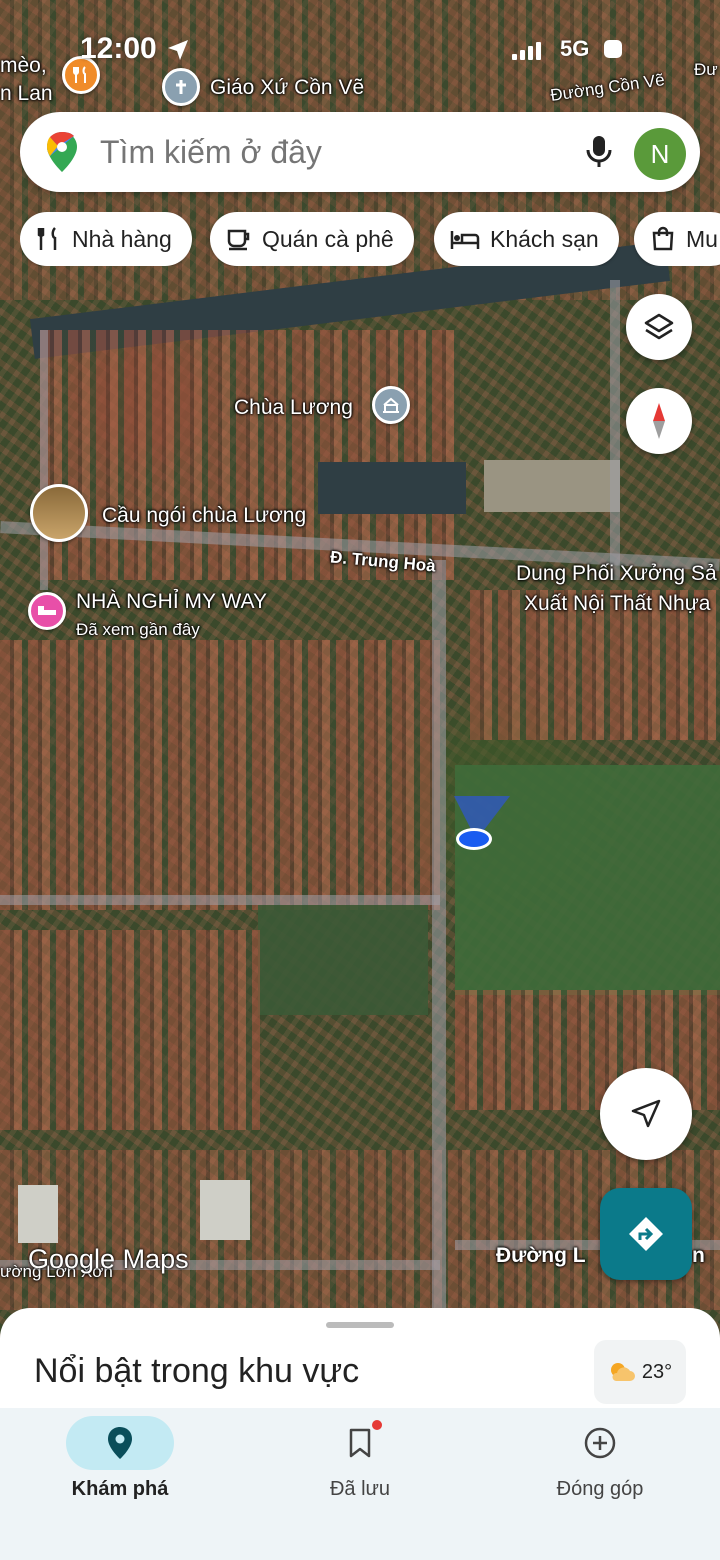 This screenshot has height=1560, width=720. Describe the element at coordinates (328, 238) in the screenshot. I see `chip-label: Quán cà phê` at that location.